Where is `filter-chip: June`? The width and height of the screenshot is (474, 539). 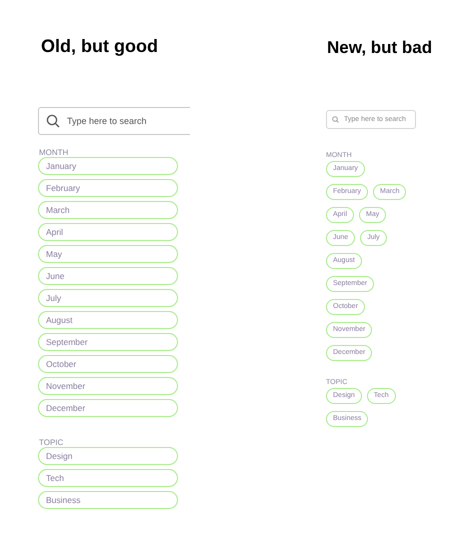 filter-chip: June is located at coordinates (108, 276).